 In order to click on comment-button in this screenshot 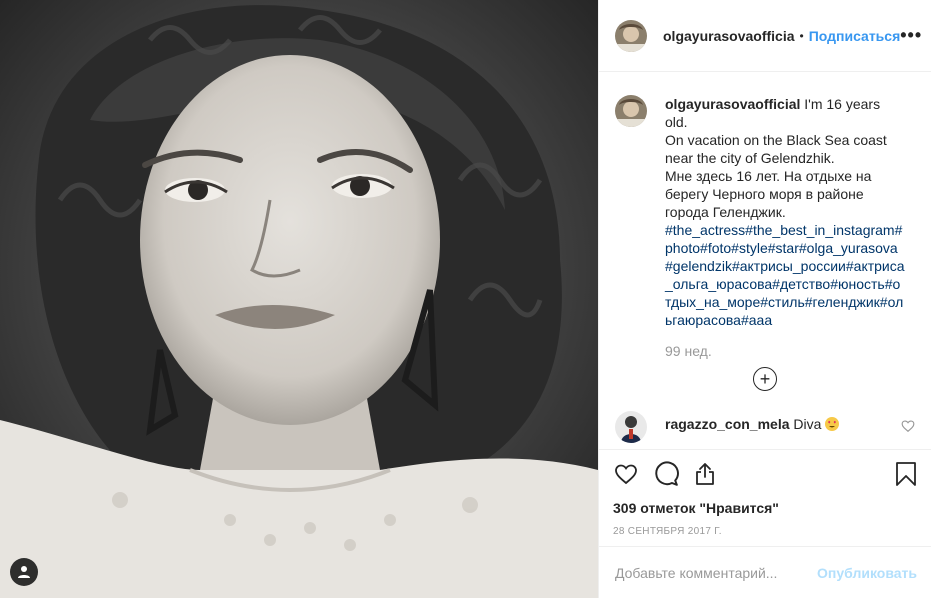, I will do `click(666, 474)`.